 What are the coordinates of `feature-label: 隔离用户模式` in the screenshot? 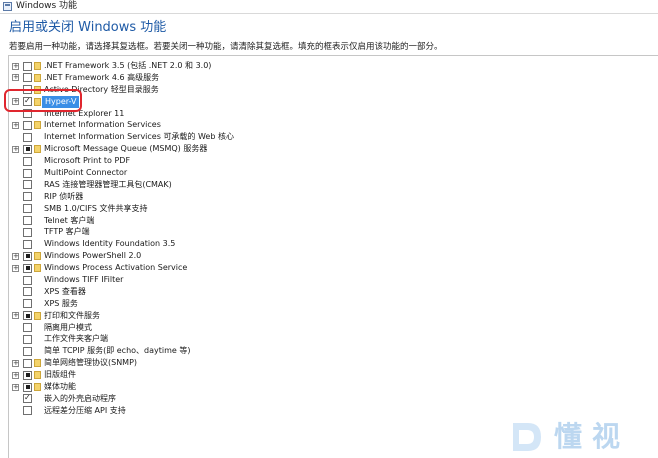 It's located at (68, 327).